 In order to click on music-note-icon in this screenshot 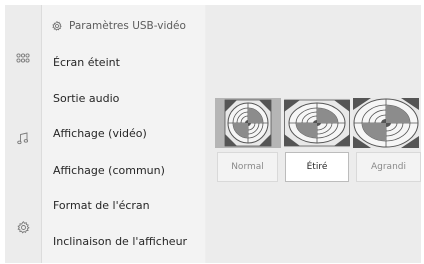, I will do `click(23, 138)`.